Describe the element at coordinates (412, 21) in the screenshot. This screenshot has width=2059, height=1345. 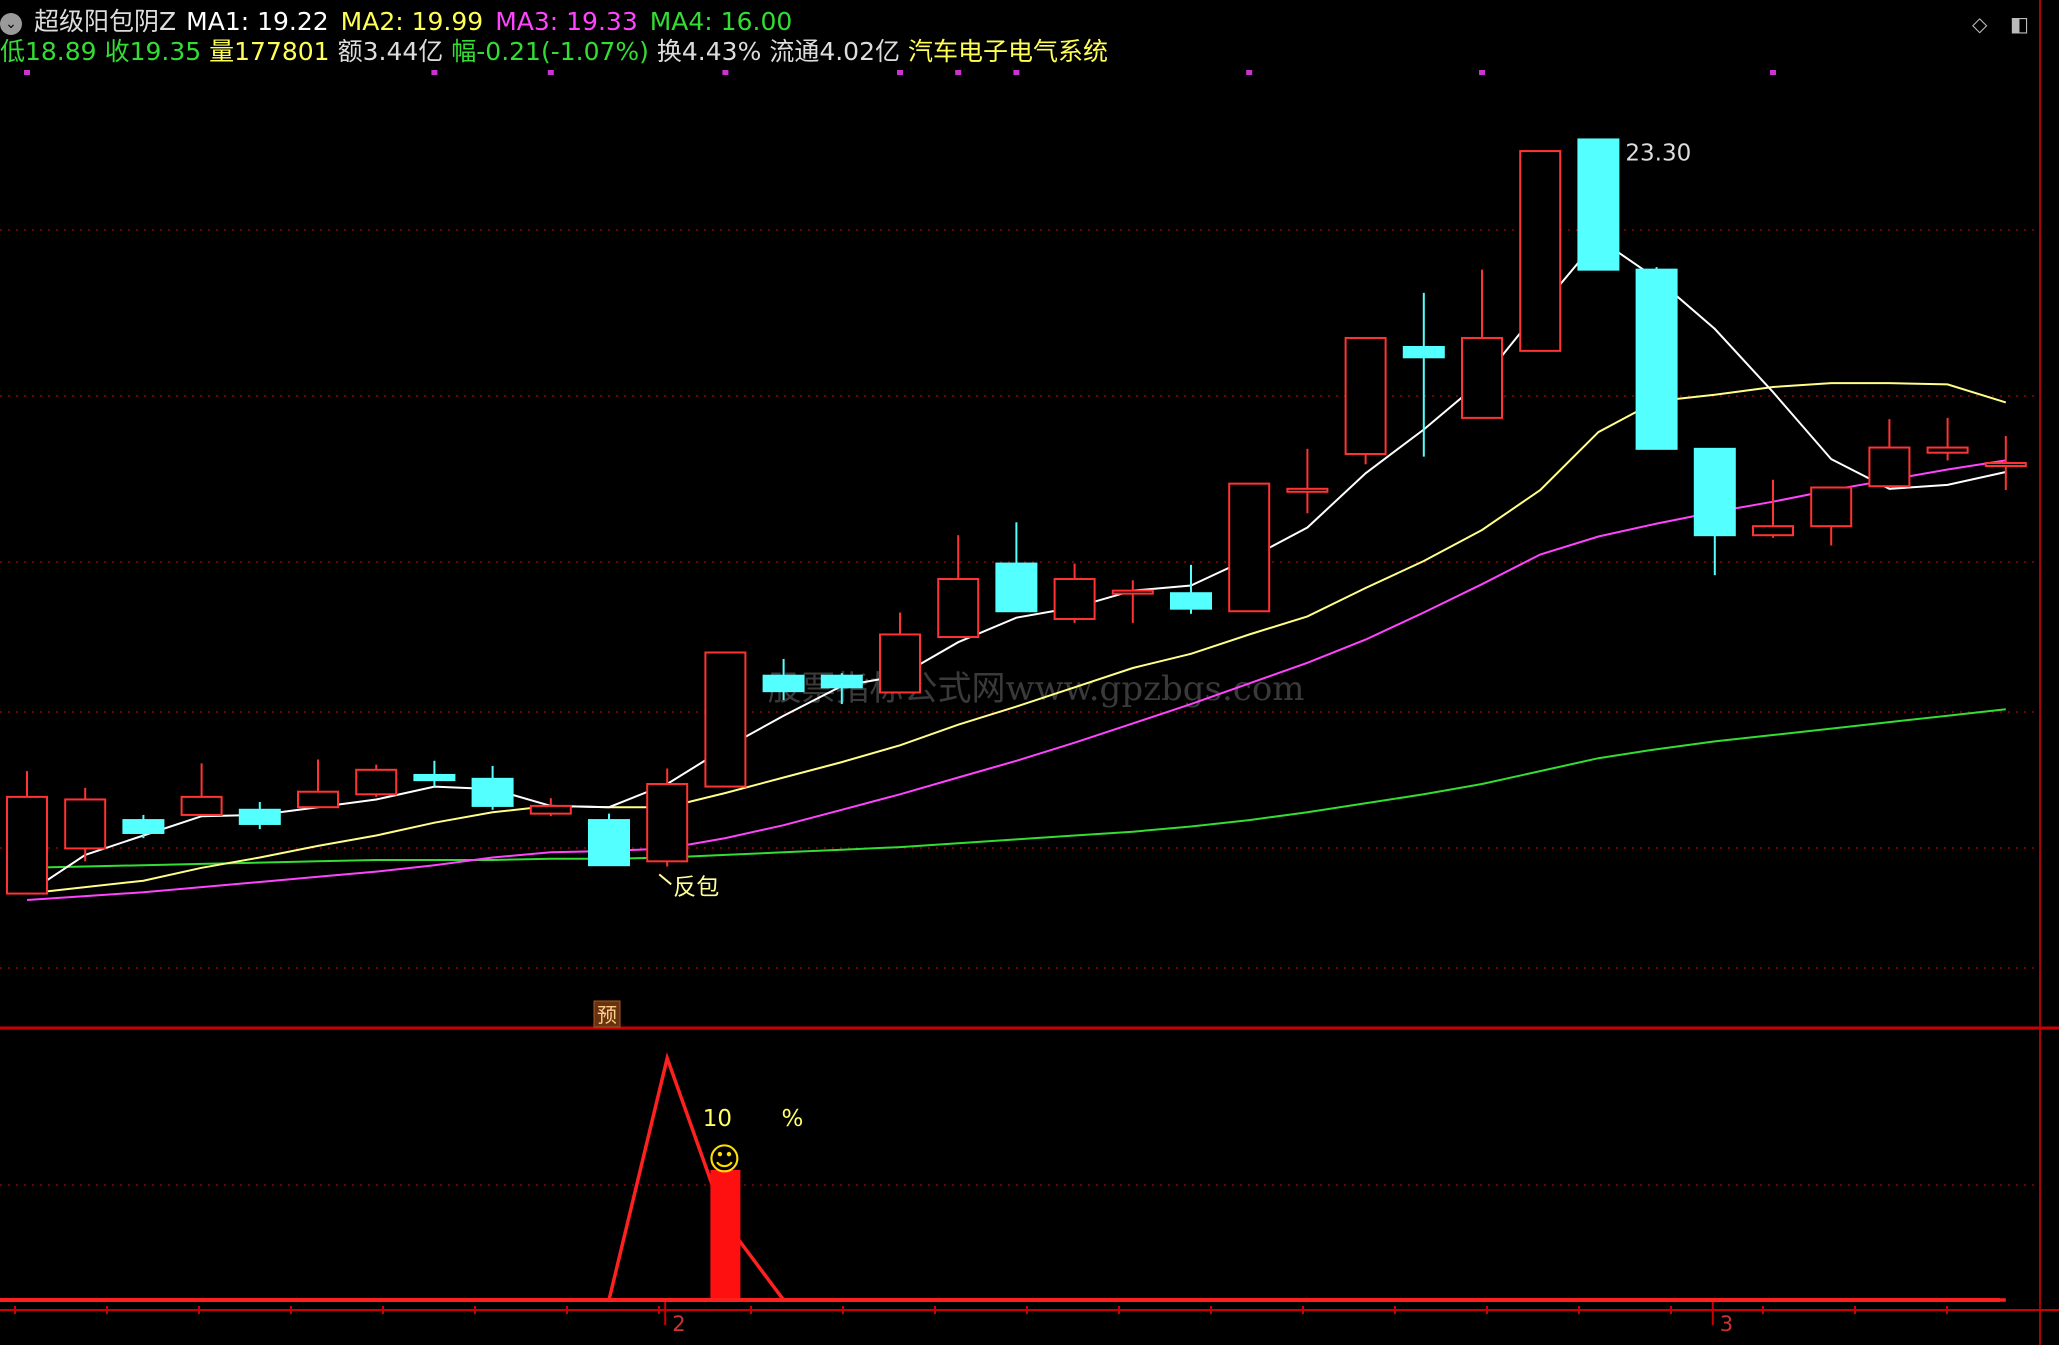
I see `ma-label: MA2: 19.99` at that location.